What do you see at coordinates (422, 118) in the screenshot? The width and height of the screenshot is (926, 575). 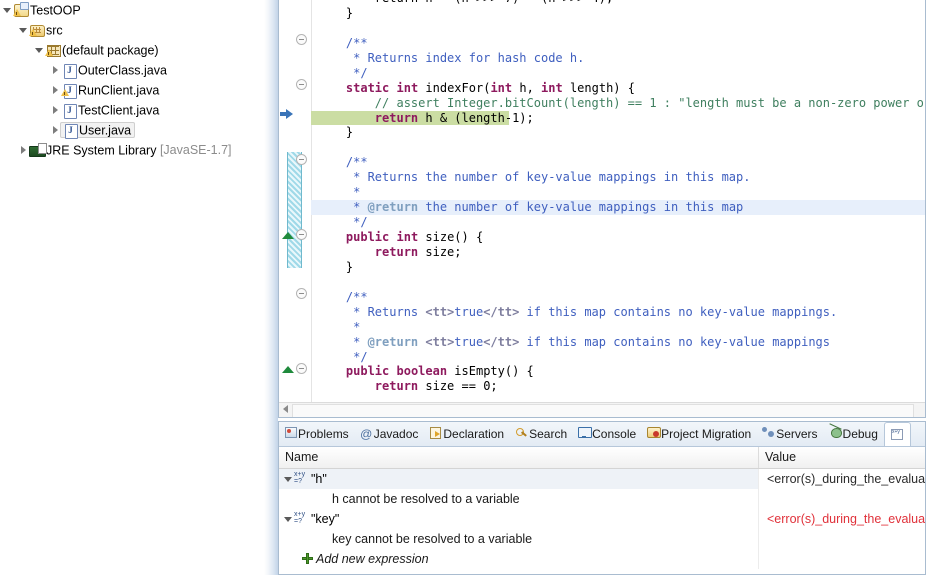 I see `code-line: return h & (length-1);` at bounding box center [422, 118].